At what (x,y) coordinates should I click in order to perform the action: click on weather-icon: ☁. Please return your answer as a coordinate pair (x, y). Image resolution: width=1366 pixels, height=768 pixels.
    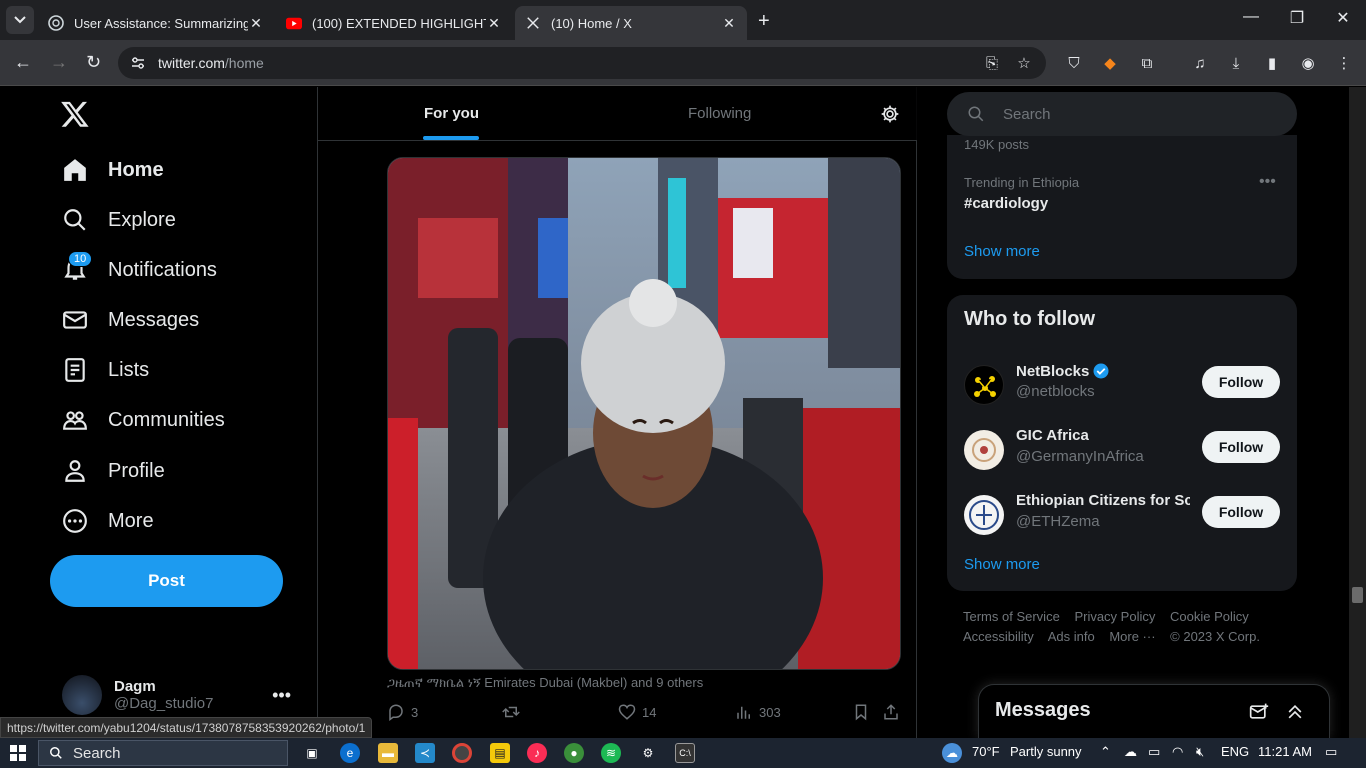
    Looking at the image, I should click on (952, 753).